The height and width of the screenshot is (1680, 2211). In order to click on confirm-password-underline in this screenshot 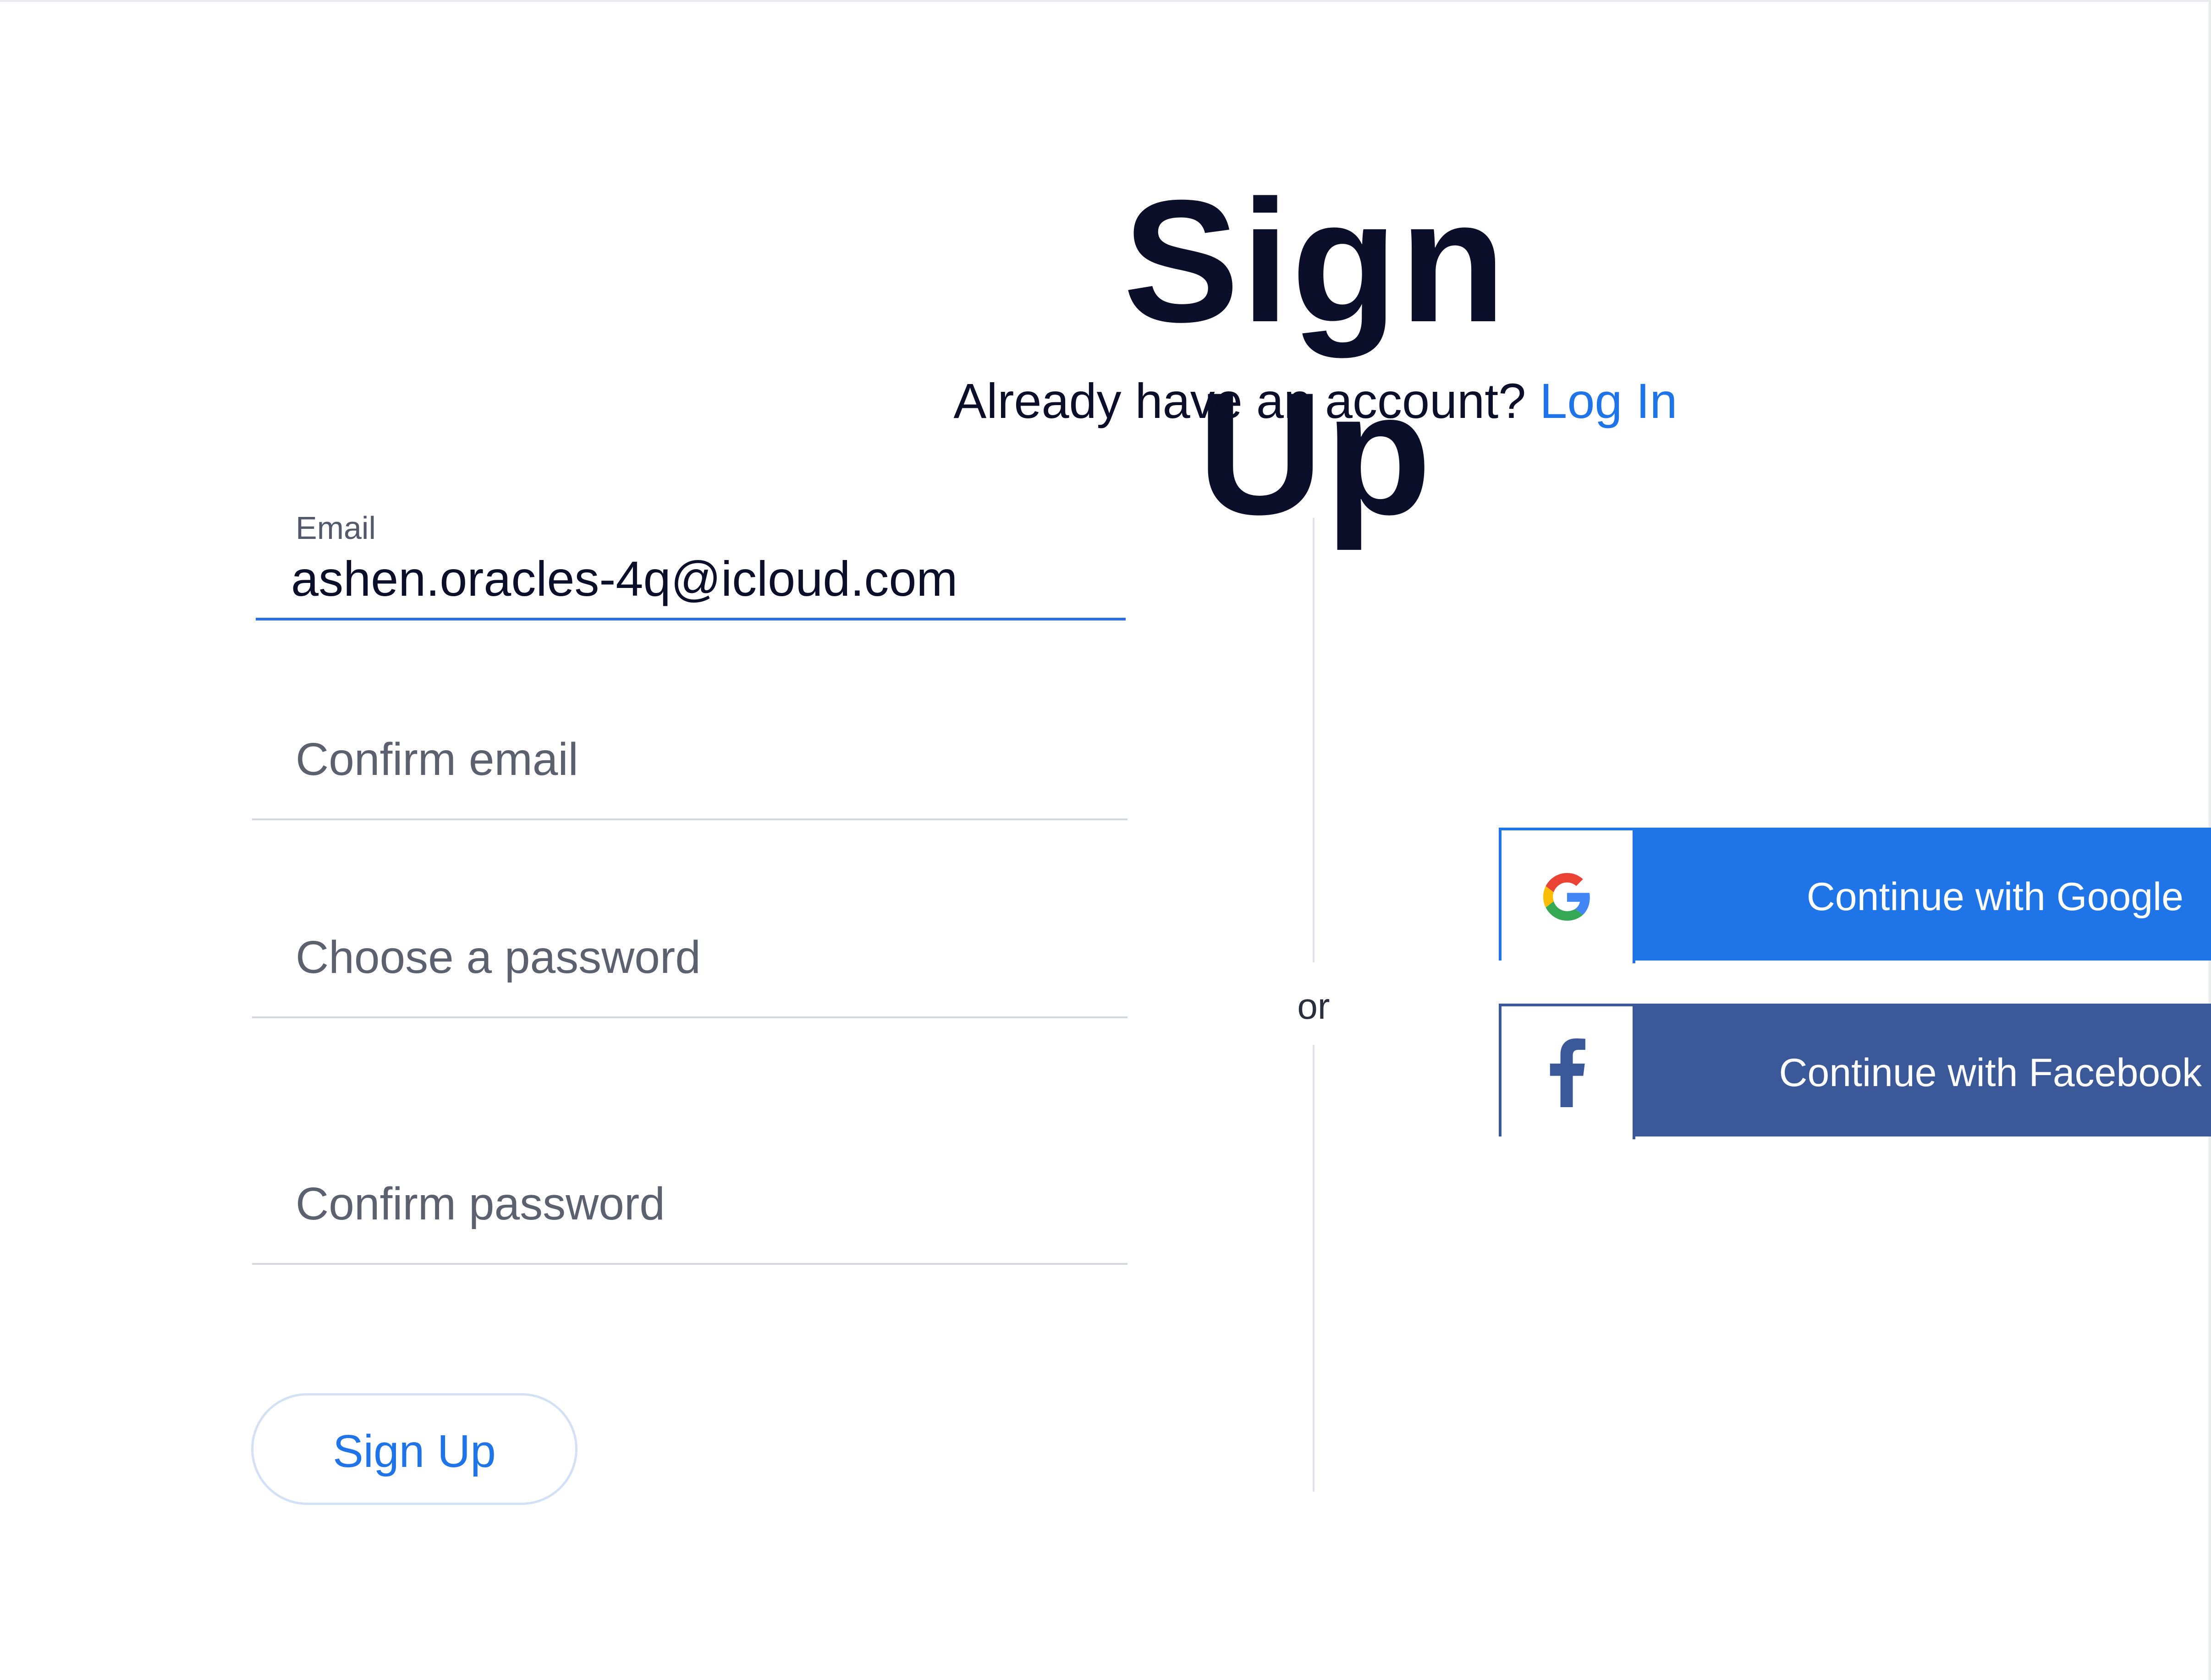, I will do `click(690, 1264)`.